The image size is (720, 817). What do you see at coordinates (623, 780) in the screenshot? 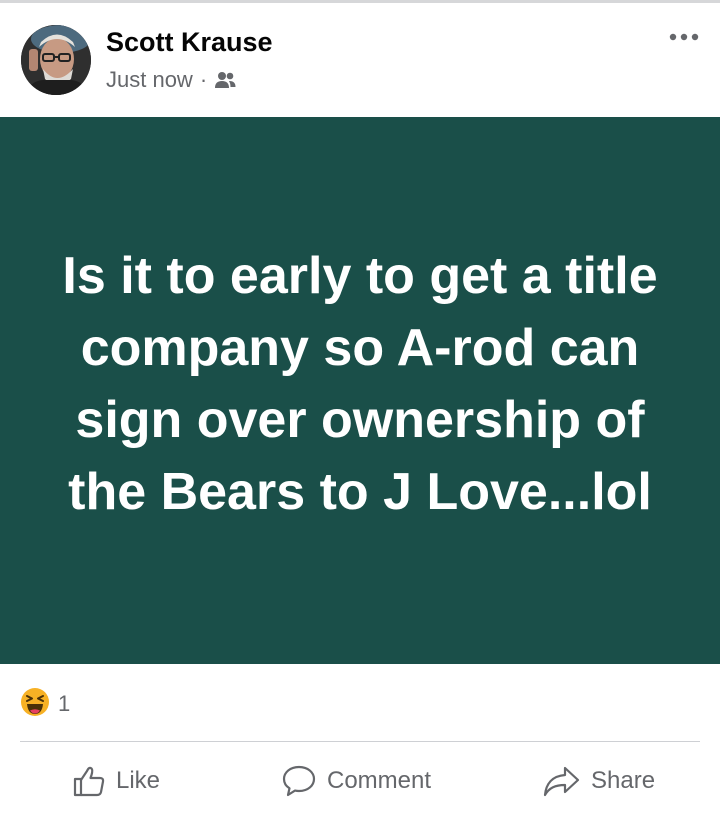
I see `share-label: Share` at bounding box center [623, 780].